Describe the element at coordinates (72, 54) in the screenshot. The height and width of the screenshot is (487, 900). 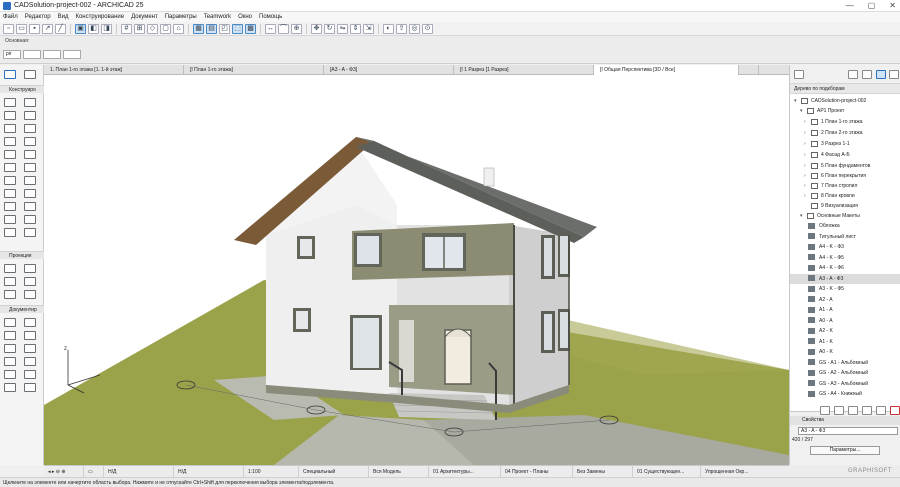
I see `marquee-options` at that location.